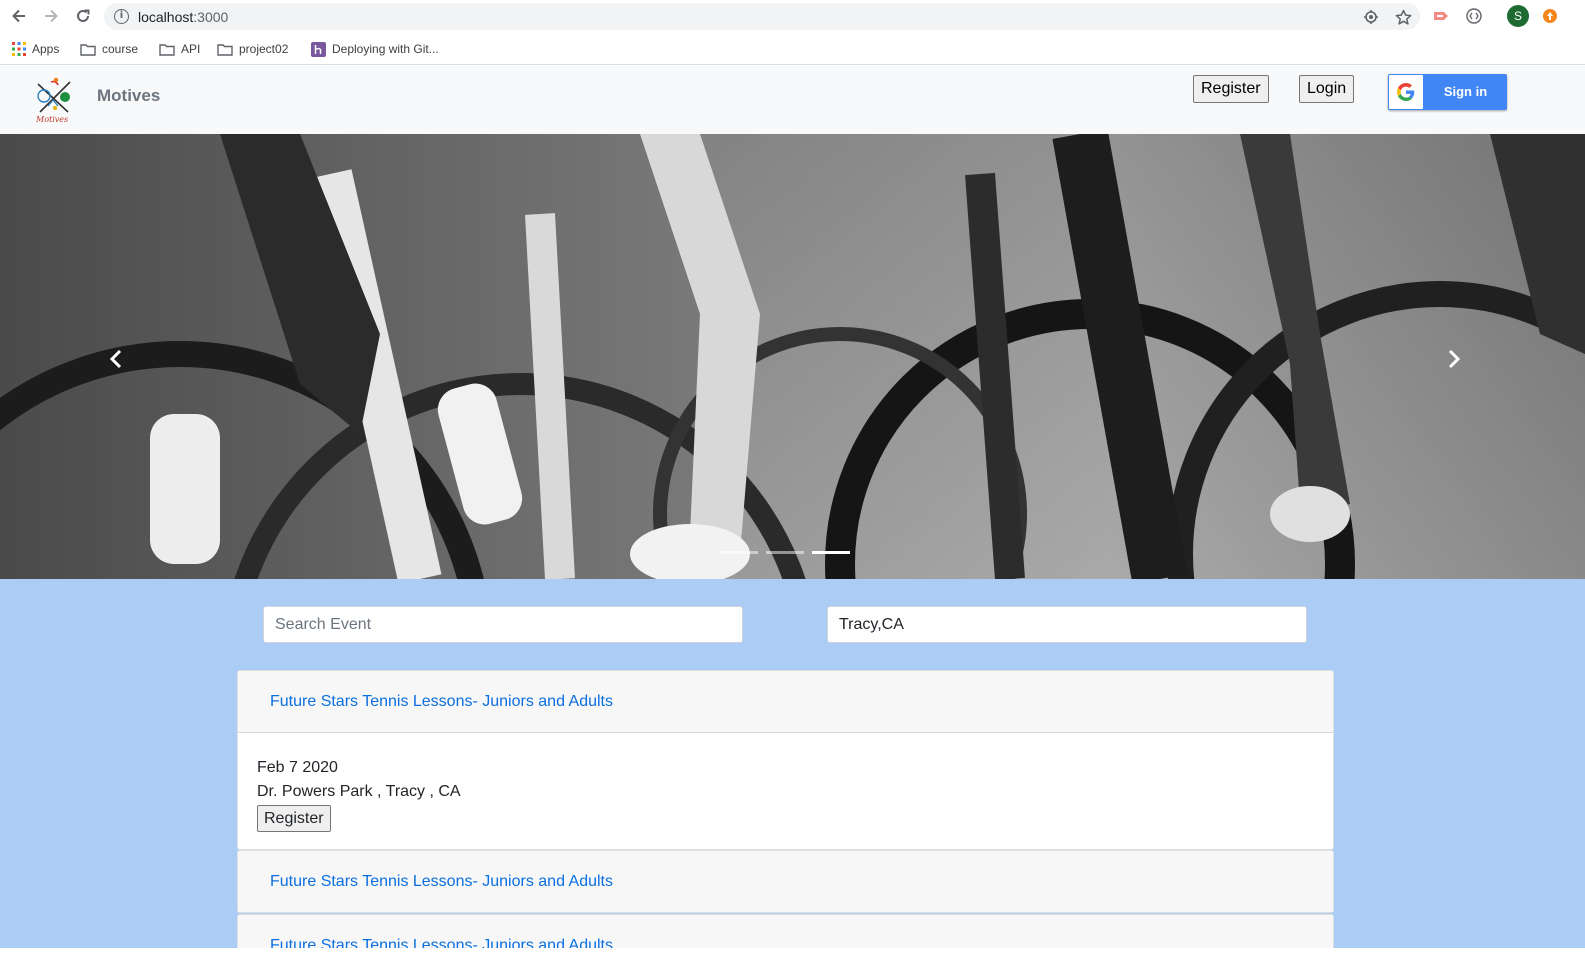 Image resolution: width=1585 pixels, height=963 pixels. What do you see at coordinates (183, 17) in the screenshot?
I see `address-url: localhost:3000` at bounding box center [183, 17].